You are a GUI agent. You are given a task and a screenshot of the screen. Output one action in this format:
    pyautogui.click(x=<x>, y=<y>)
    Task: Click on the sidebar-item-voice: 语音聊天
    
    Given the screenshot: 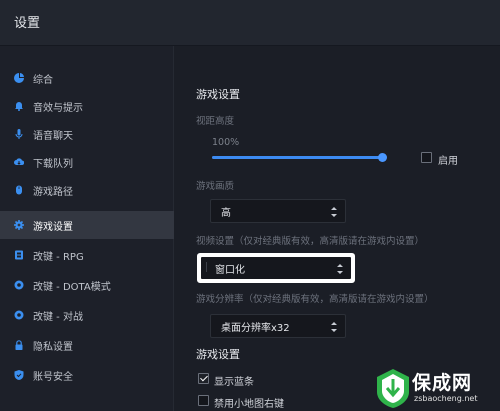 What is the action you would take?
    pyautogui.click(x=87, y=134)
    